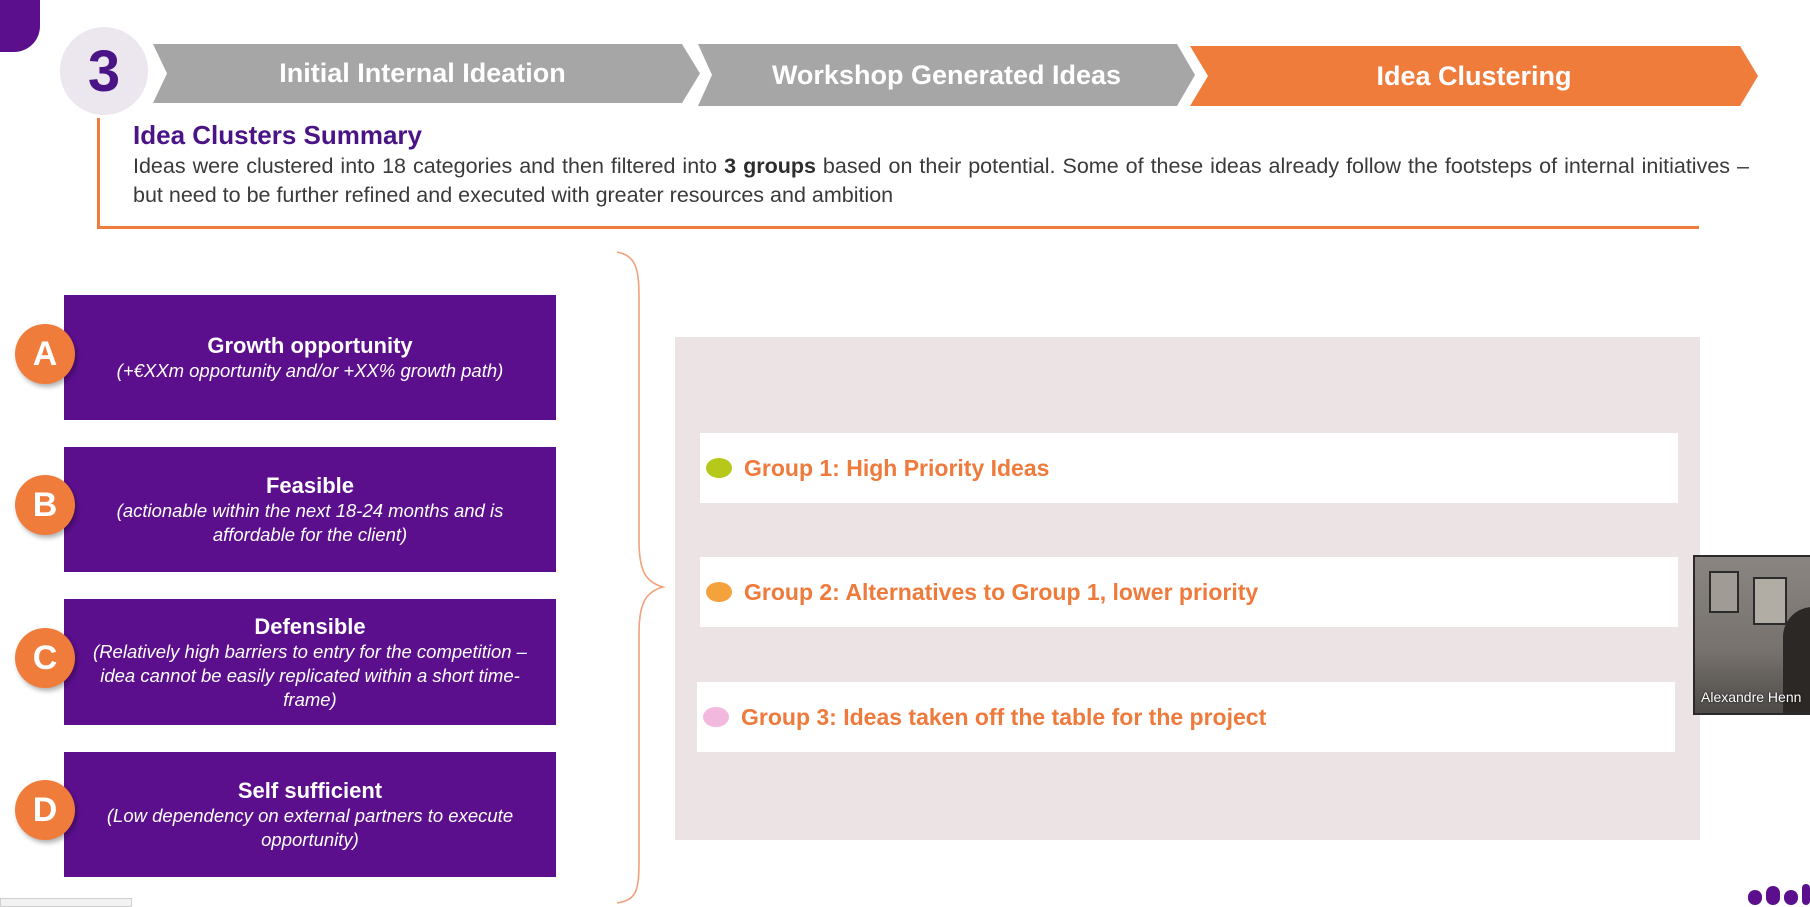  I want to click on criterion-title: Growth opportunity, so click(310, 345).